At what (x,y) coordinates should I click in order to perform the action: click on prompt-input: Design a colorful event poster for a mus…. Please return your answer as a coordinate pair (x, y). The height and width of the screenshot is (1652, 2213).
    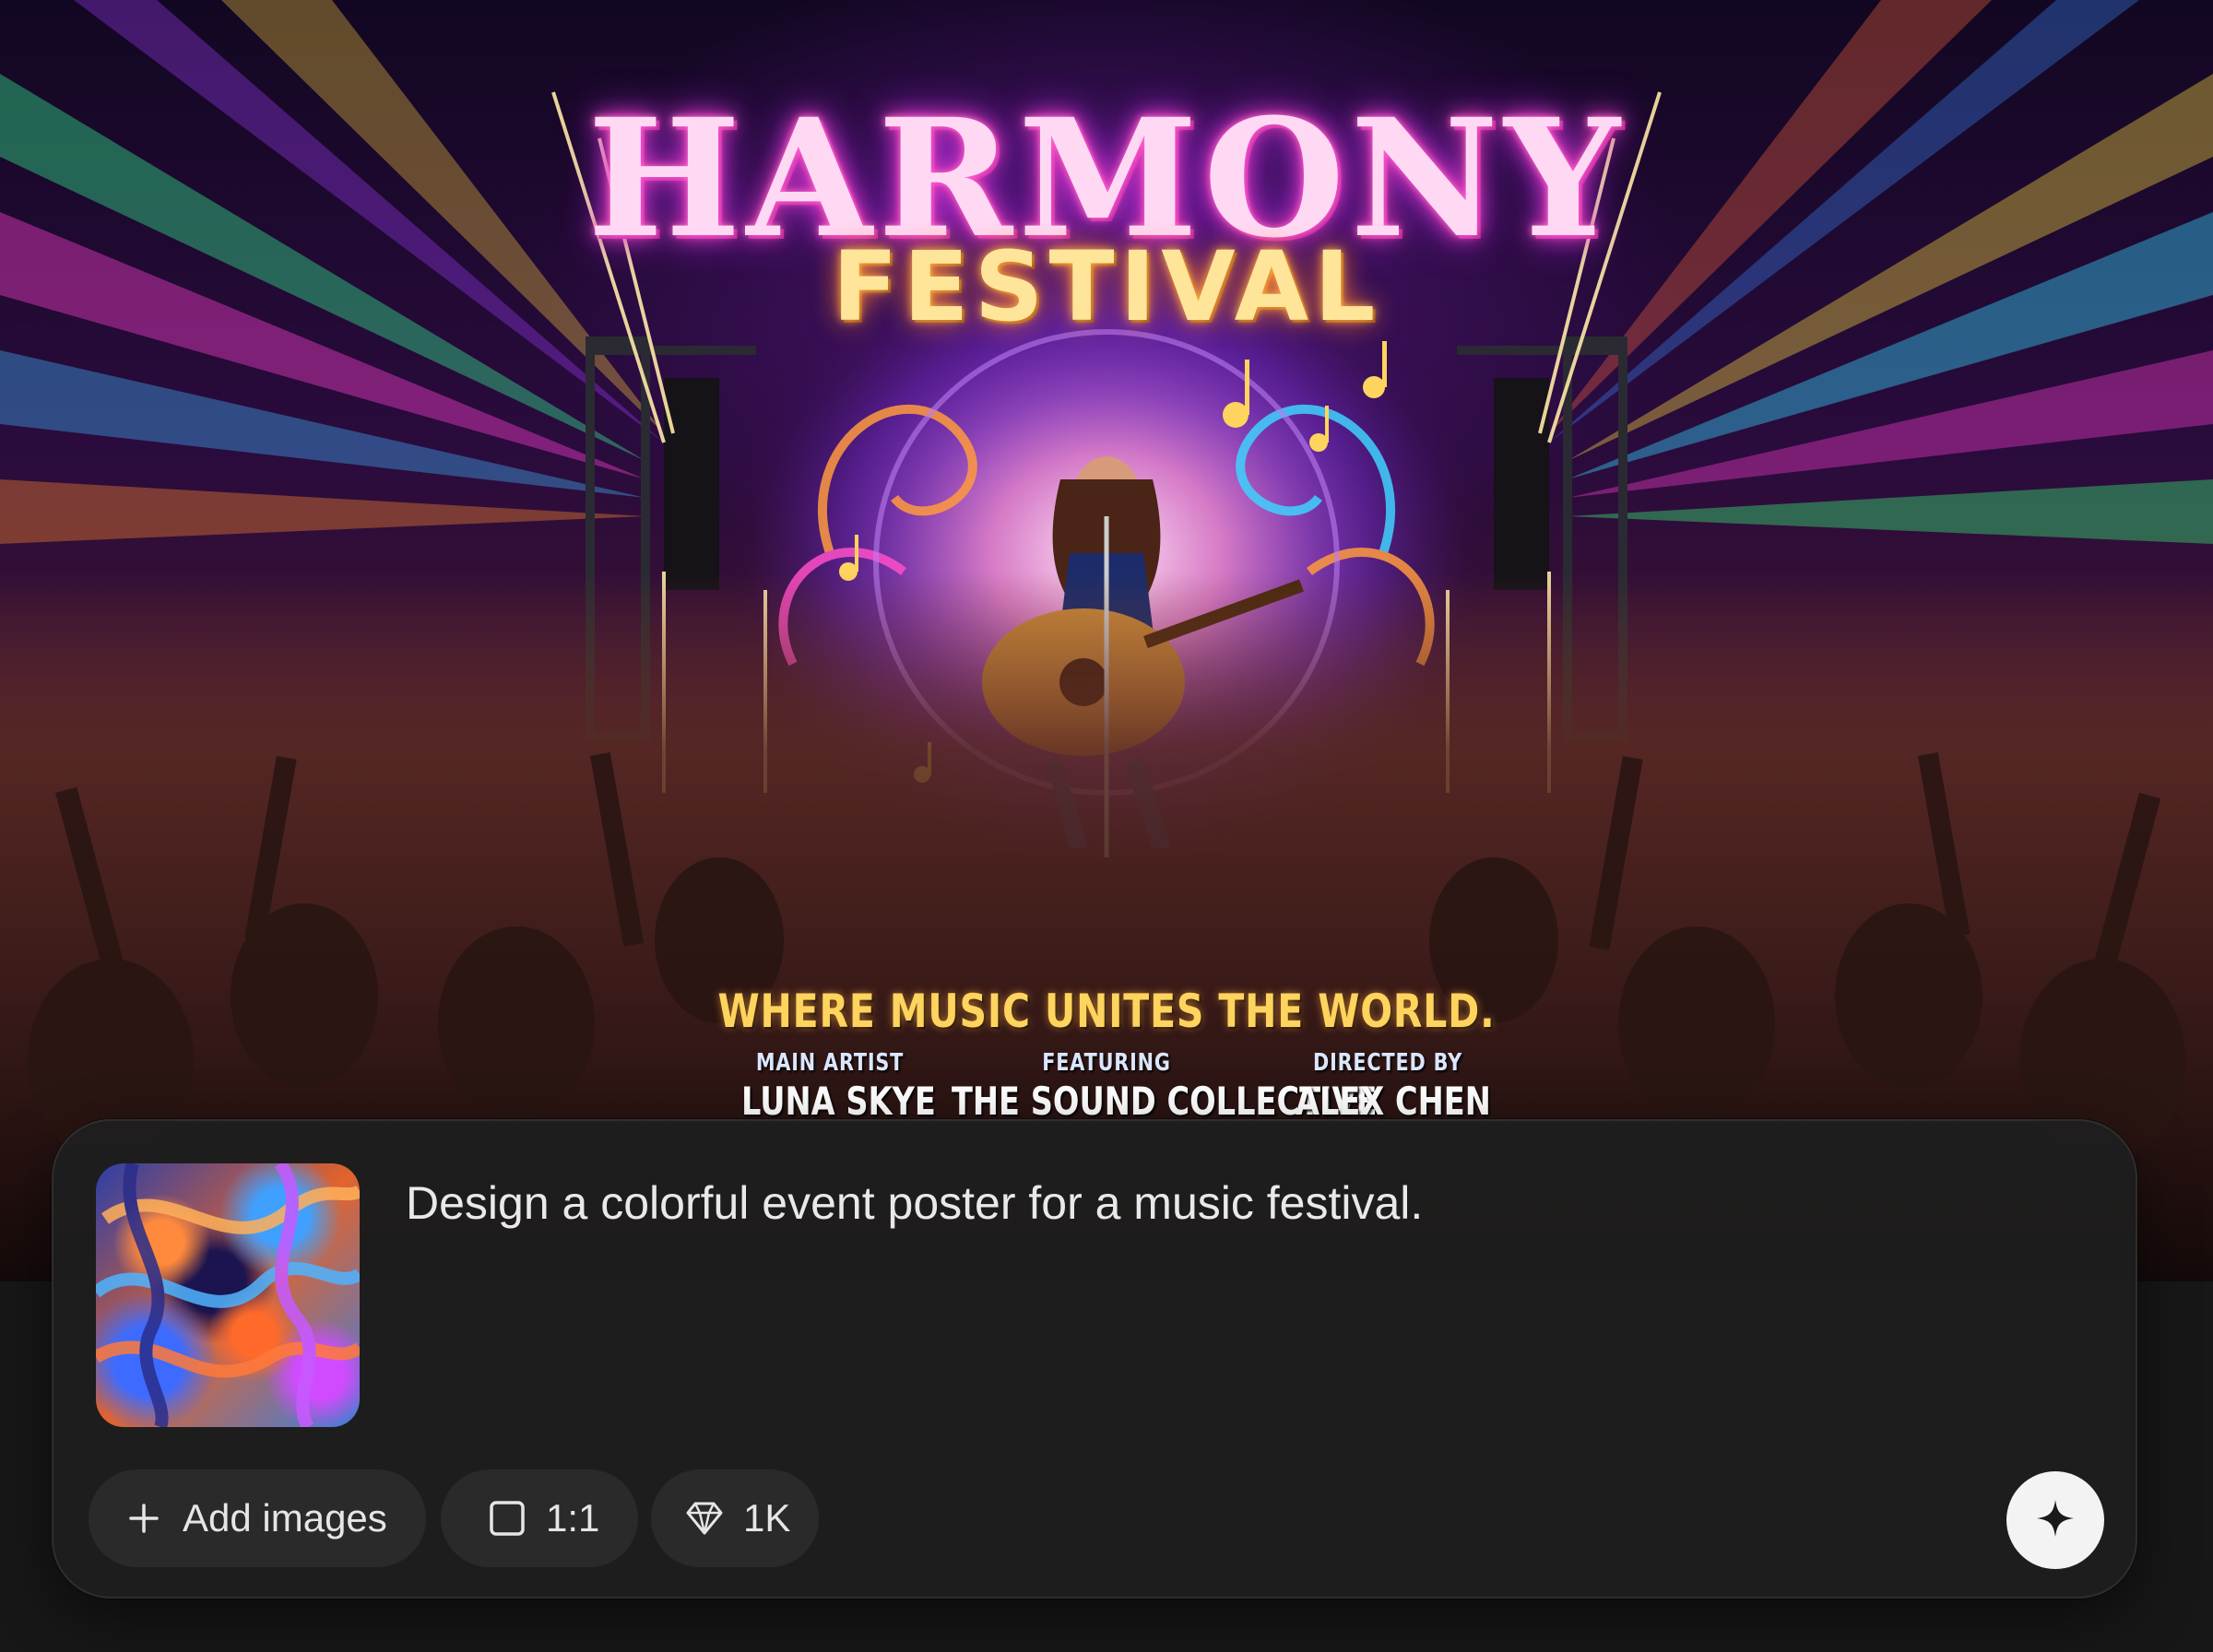
    Looking at the image, I should click on (914, 1203).